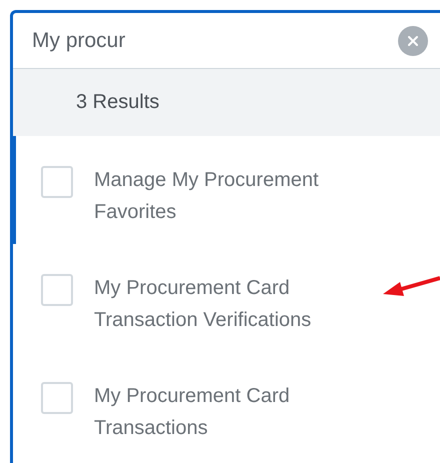 Image resolution: width=440 pixels, height=463 pixels. I want to click on search-field: My procur, so click(202, 40).